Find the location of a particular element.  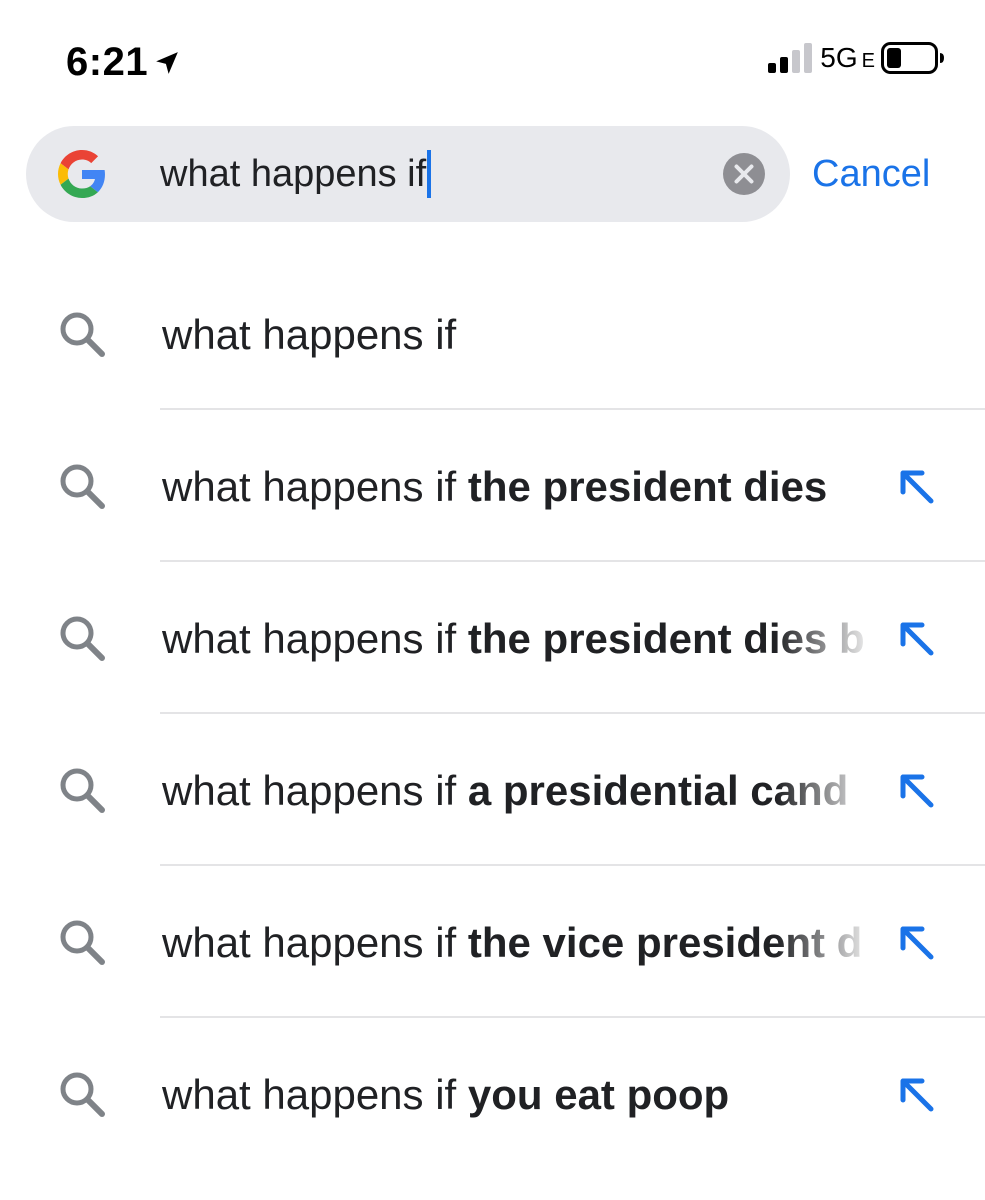

search-query-text: what happens if is located at coordinates (293, 173).